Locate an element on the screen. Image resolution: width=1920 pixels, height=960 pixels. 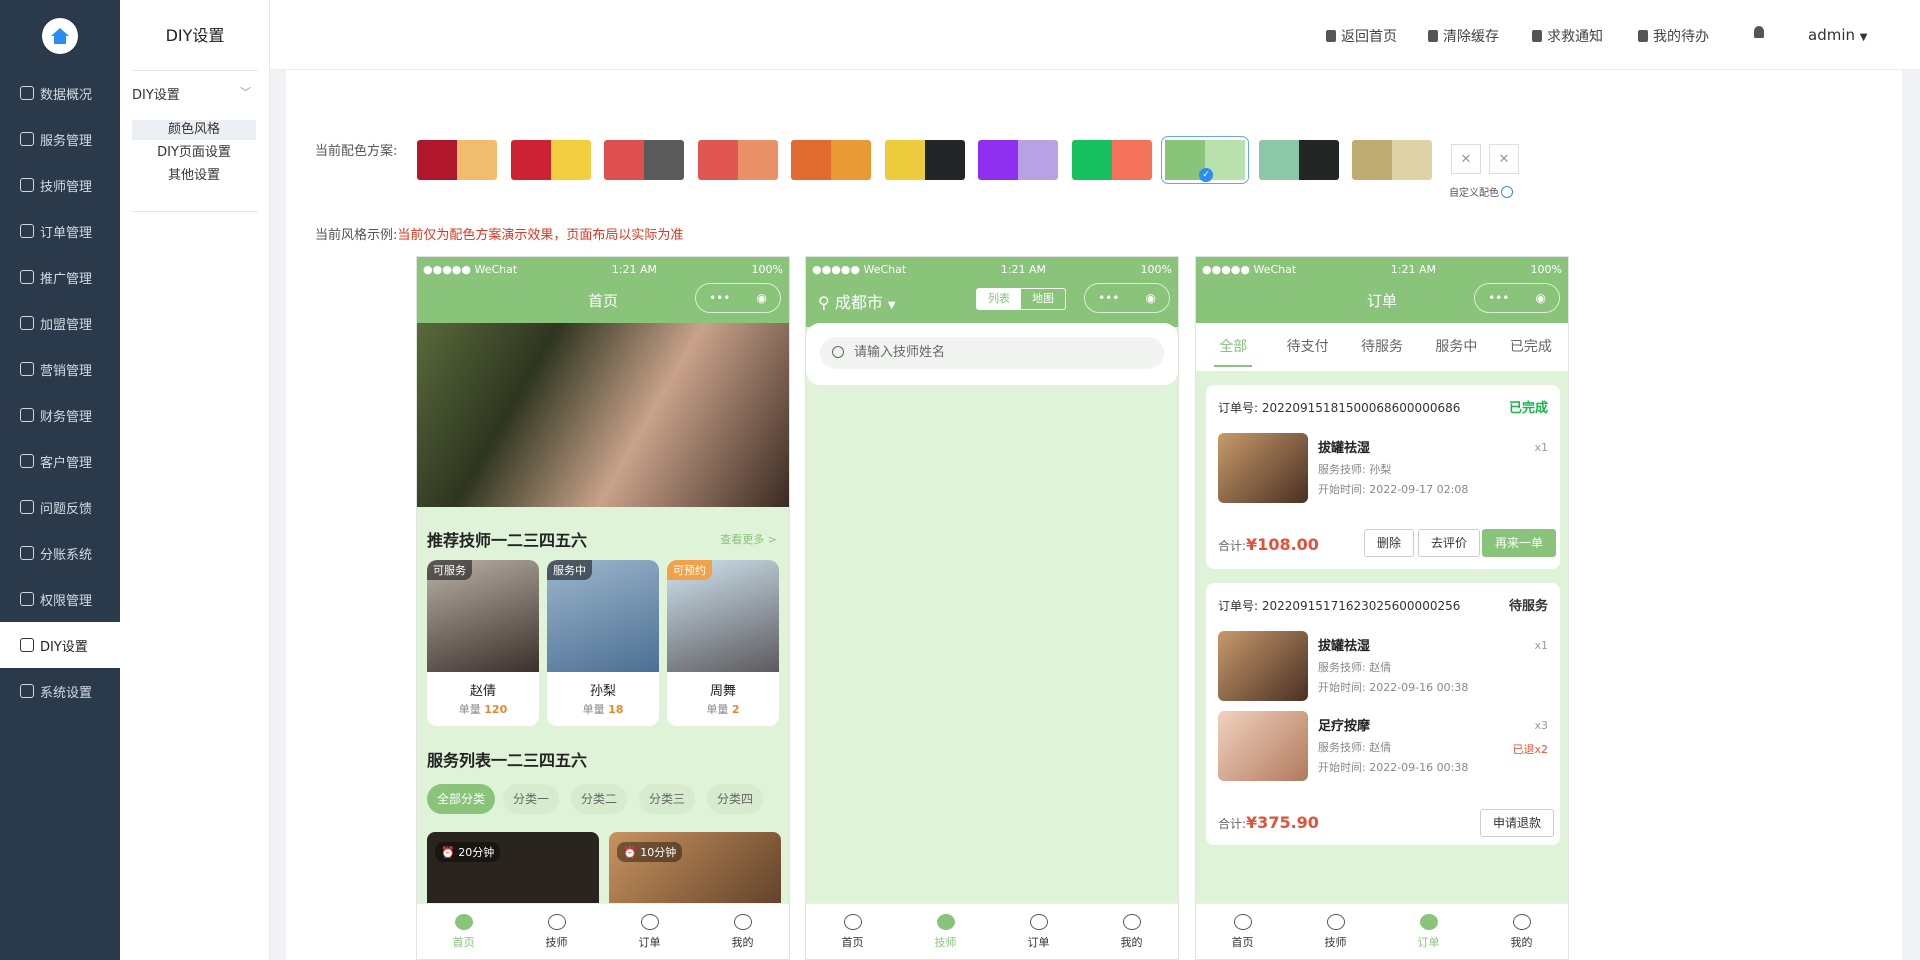
map-view-button: 地图 is located at coordinates (1043, 299).